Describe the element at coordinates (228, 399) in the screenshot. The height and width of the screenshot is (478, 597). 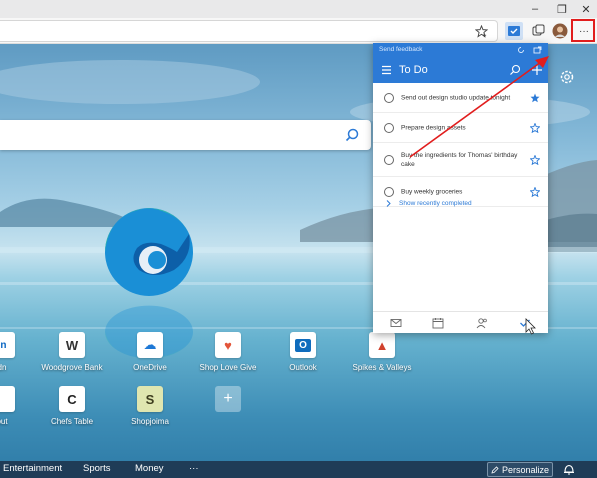
I see `plus-icon: +` at that location.